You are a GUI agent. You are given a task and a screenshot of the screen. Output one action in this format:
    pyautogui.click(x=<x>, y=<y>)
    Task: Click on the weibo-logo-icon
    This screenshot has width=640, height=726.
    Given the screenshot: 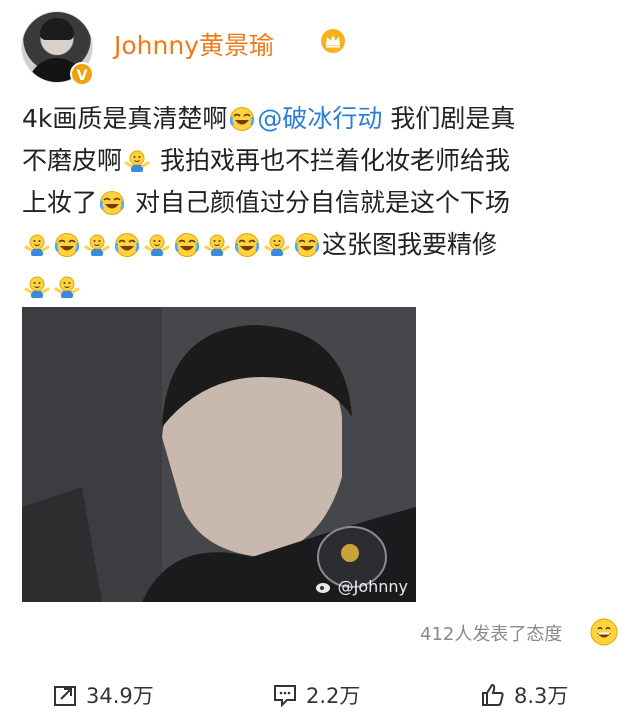 What is the action you would take?
    pyautogui.click(x=322, y=588)
    